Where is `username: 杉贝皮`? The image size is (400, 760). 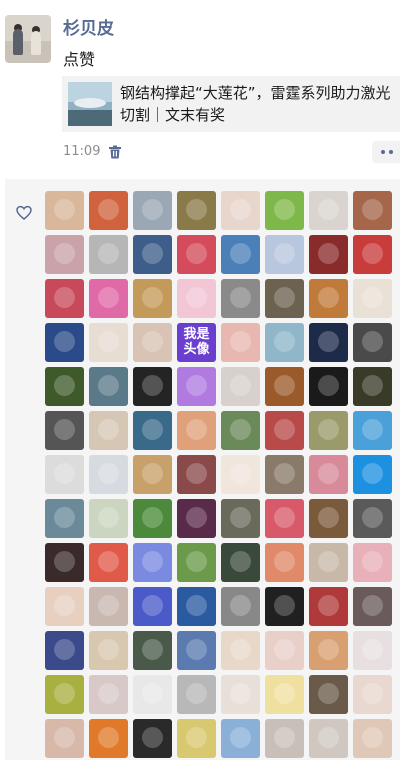 username: 杉贝皮 is located at coordinates (88, 26).